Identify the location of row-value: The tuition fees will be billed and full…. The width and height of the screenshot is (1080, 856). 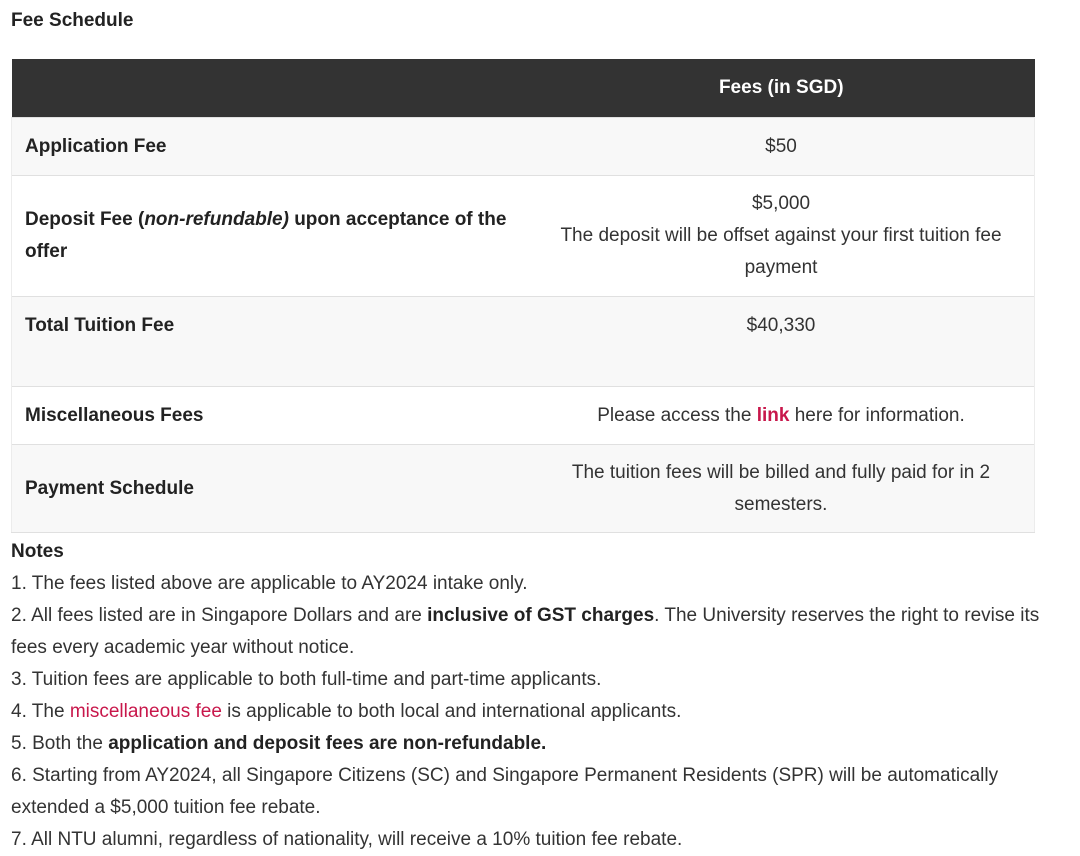
(781, 488).